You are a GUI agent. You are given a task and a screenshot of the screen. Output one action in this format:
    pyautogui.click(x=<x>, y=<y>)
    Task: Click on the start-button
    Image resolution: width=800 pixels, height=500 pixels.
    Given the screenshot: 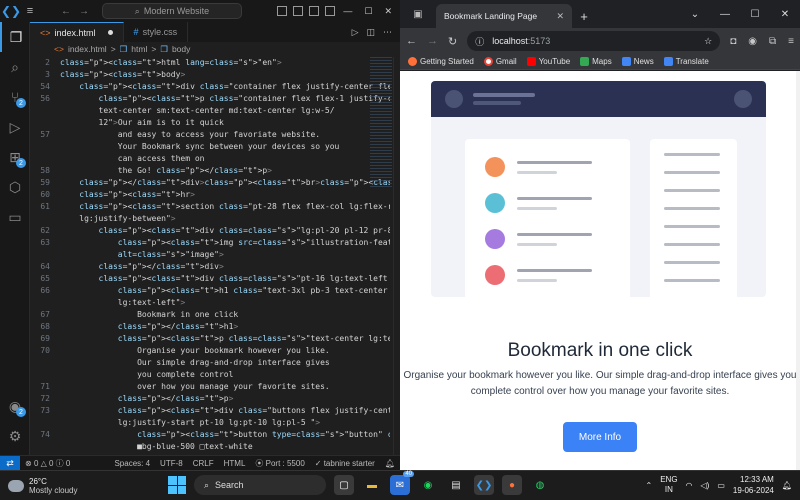 What is the action you would take?
    pyautogui.click(x=177, y=485)
    